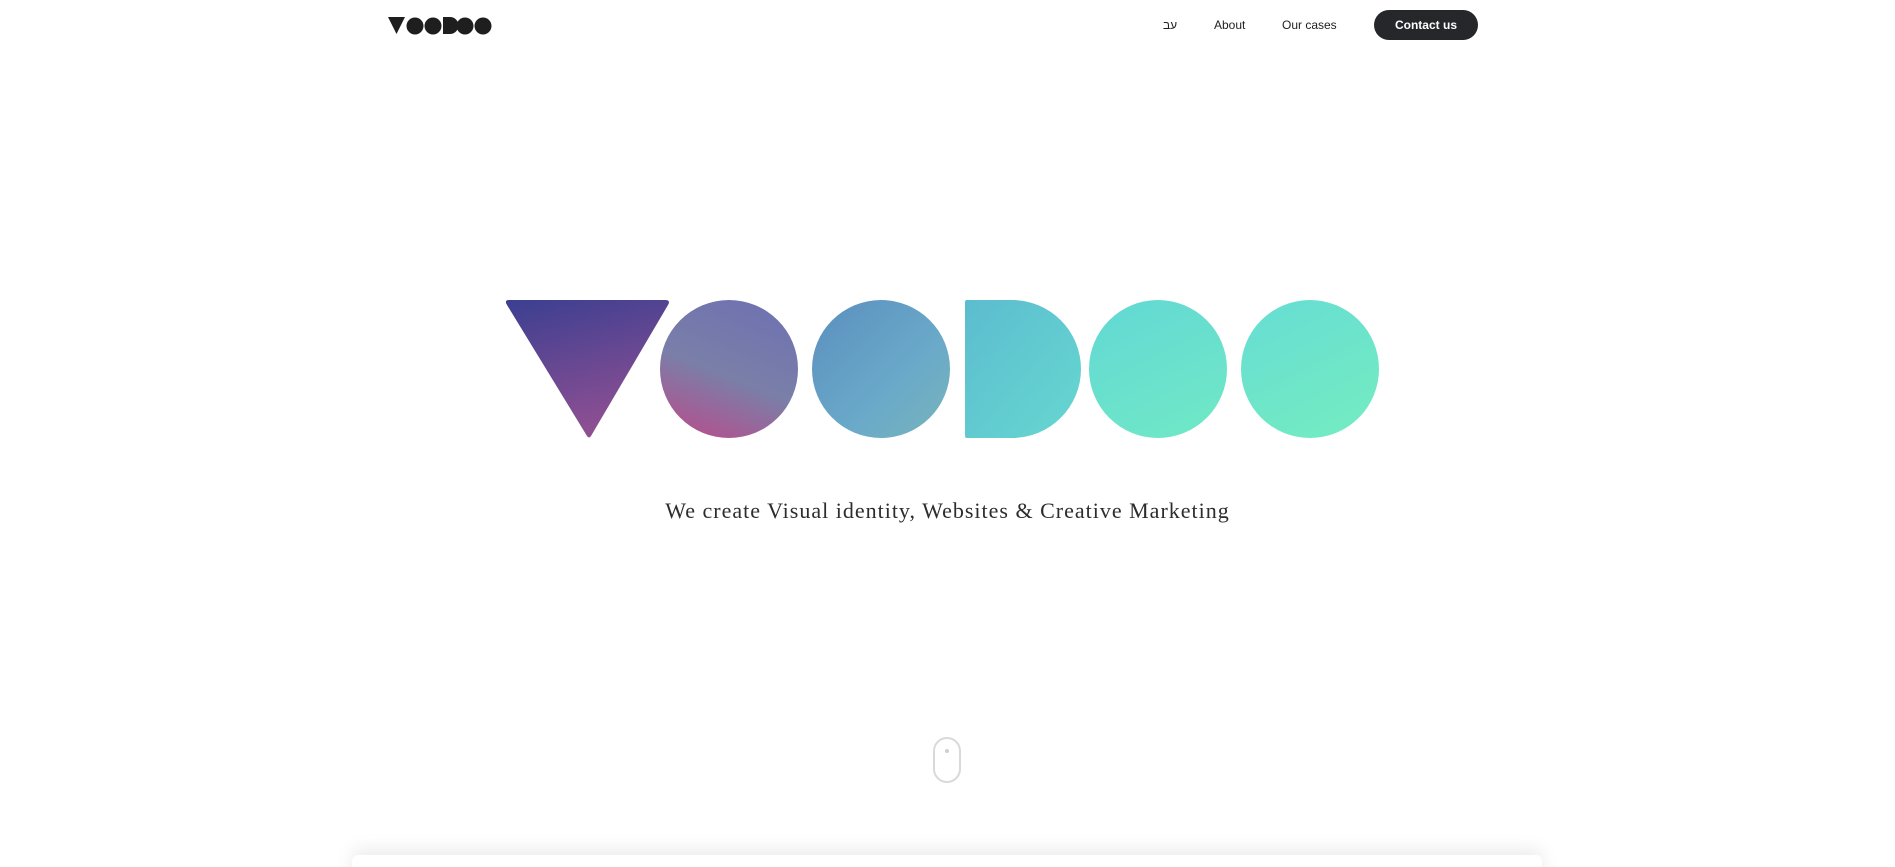  Describe the element at coordinates (947, 25) in the screenshot. I see `site-header: עב About Our cases Contact us` at that location.